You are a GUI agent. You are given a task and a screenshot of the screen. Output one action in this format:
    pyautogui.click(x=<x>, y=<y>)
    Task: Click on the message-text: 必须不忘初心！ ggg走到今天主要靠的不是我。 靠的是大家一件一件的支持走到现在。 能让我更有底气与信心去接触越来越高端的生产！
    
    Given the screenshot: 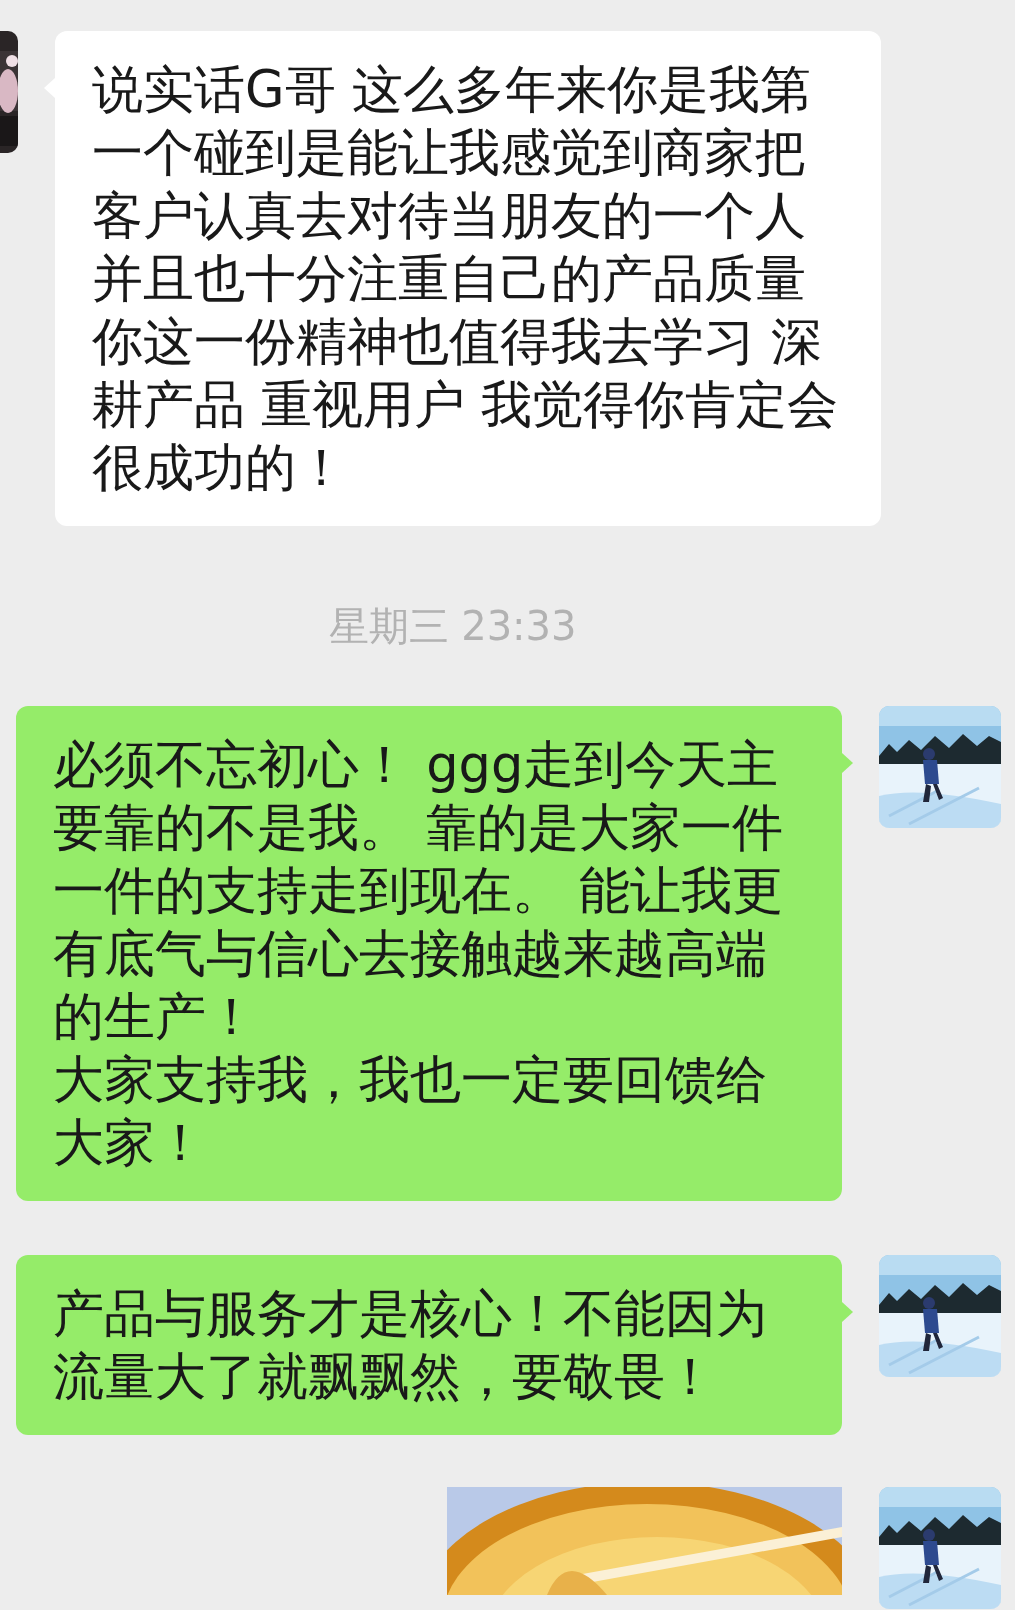 What is the action you would take?
    pyautogui.click(x=419, y=891)
    